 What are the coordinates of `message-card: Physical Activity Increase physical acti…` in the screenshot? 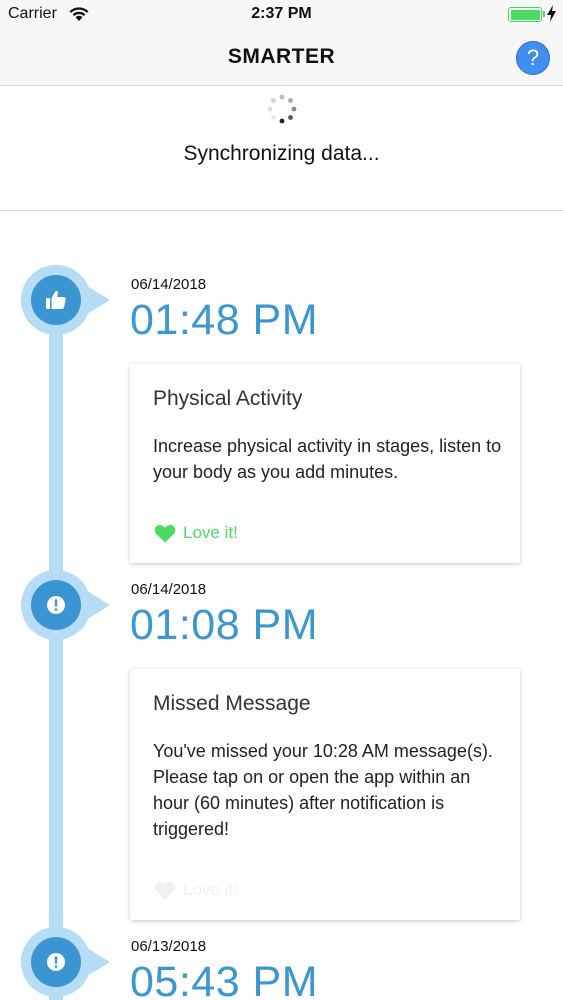 It's located at (325, 463).